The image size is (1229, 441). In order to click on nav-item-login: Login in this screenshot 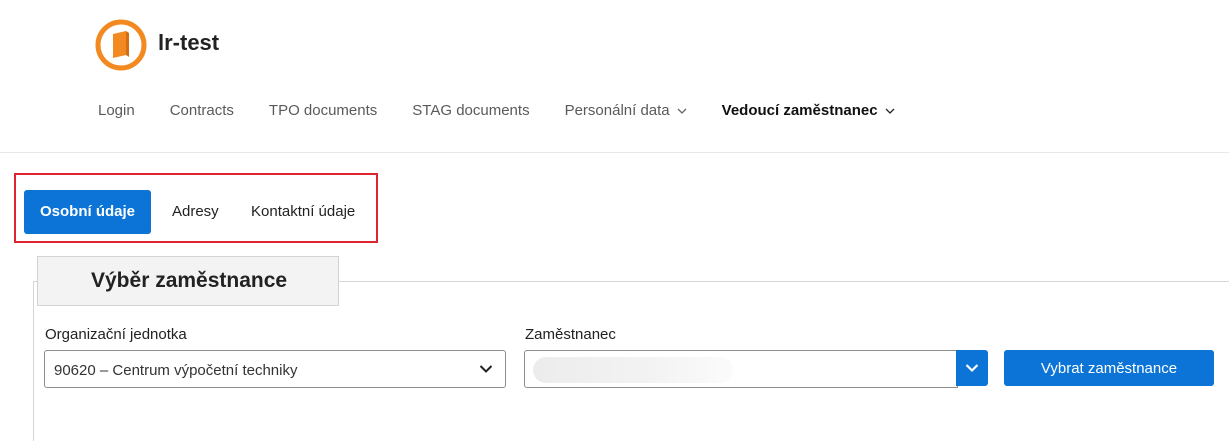, I will do `click(116, 110)`.